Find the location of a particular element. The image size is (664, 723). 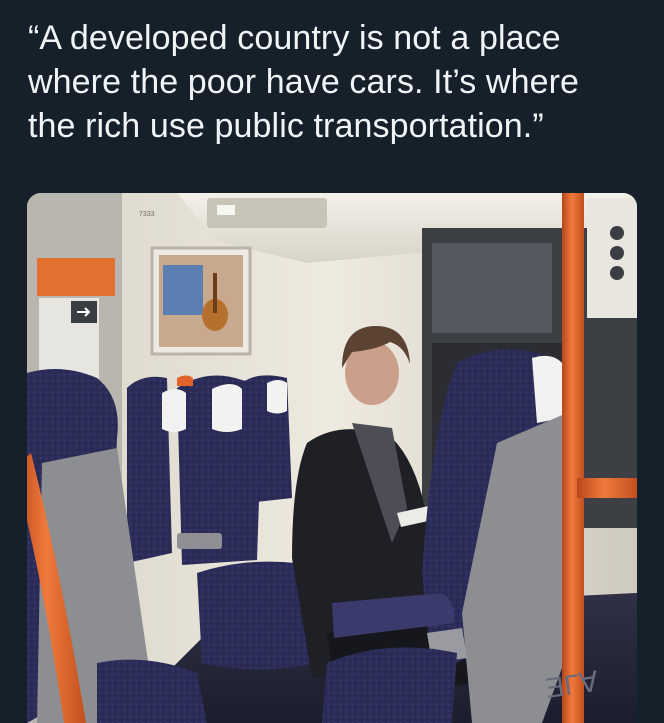

grab-bar-right is located at coordinates (607, 488).